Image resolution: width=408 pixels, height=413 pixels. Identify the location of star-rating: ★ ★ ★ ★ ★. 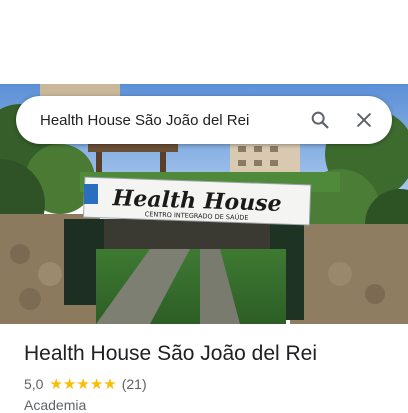
(82, 384).